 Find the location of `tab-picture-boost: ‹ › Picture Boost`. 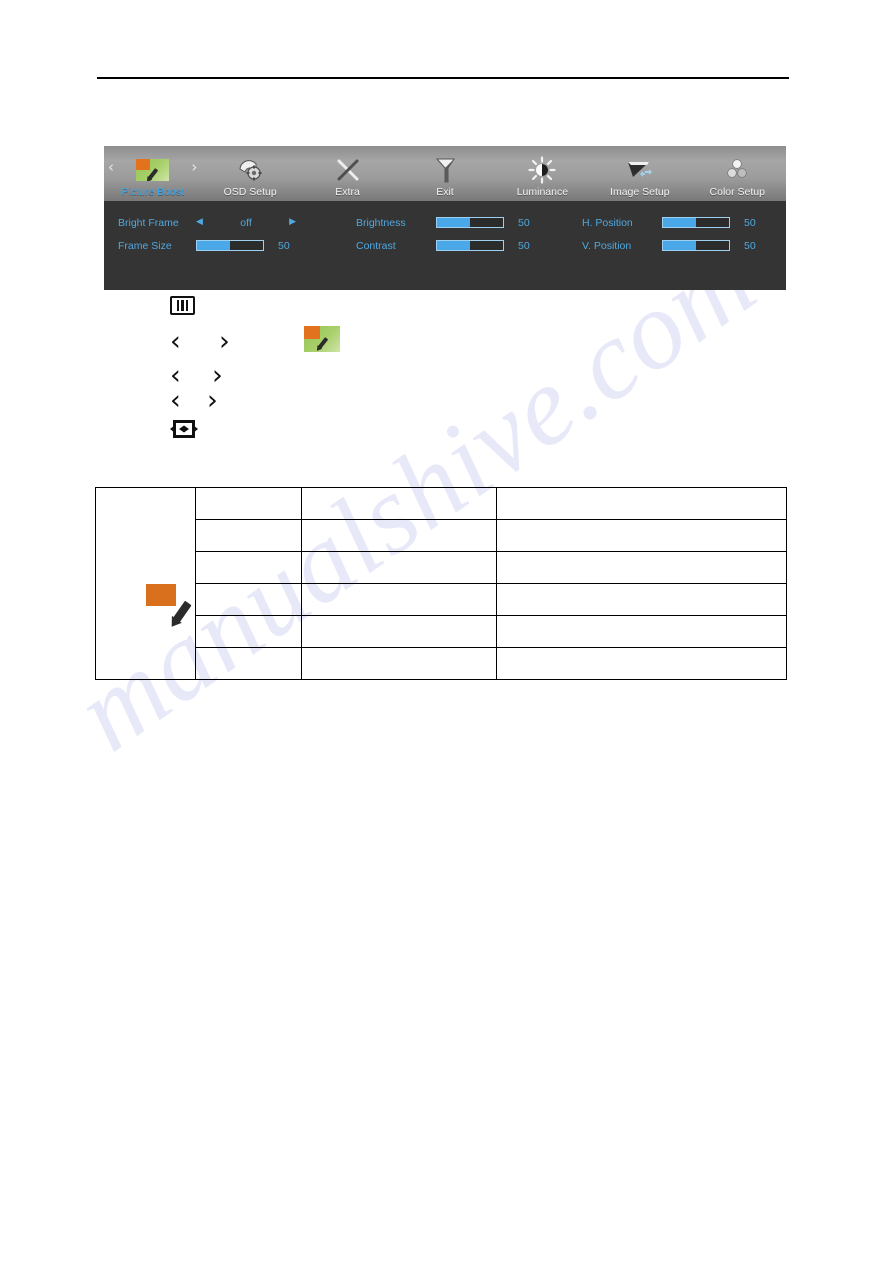

tab-picture-boost: ‹ › Picture Boost is located at coordinates (152, 173).